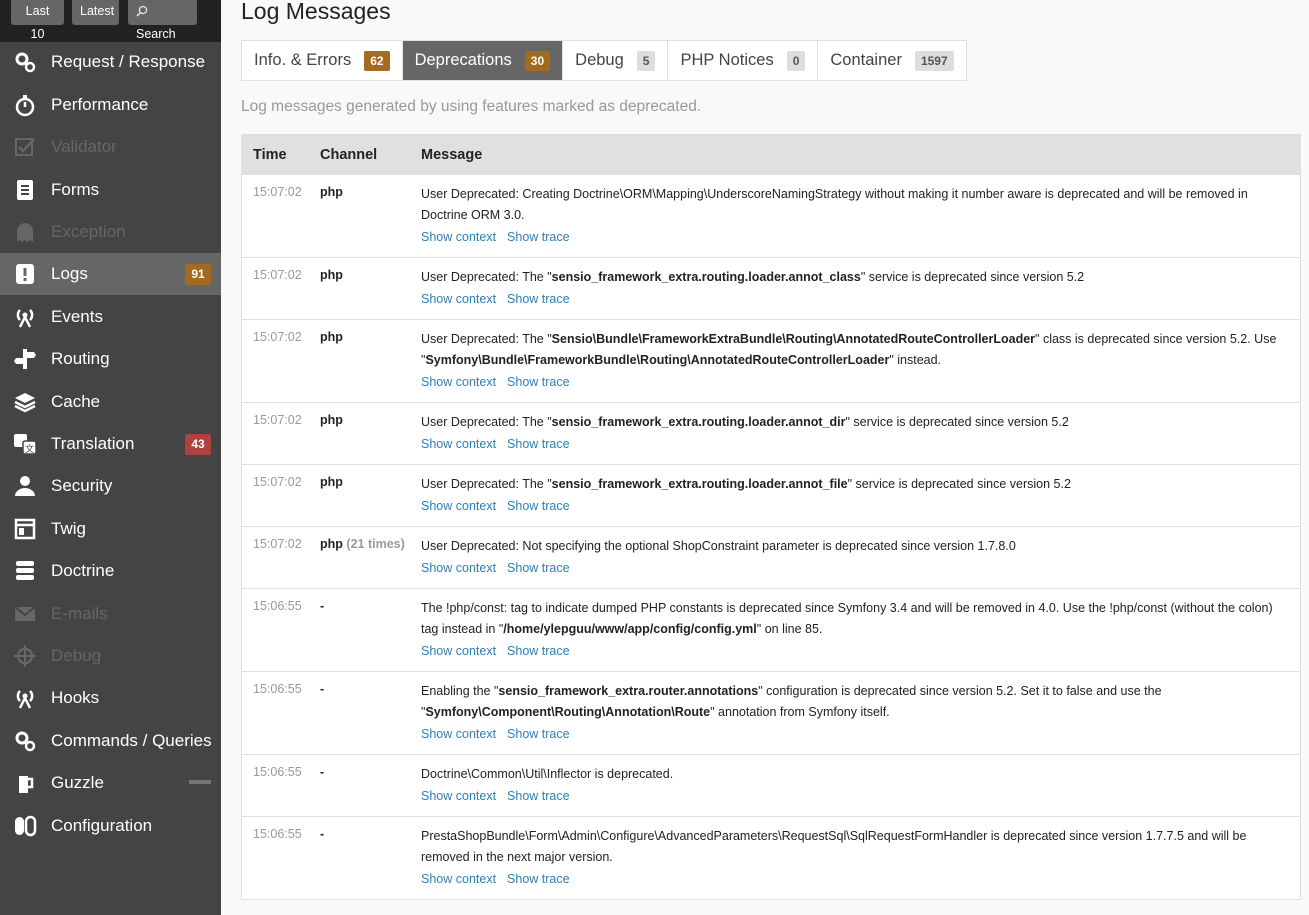 Image resolution: width=1309 pixels, height=915 pixels. Describe the element at coordinates (25, 402) in the screenshot. I see `layers-icon` at that location.